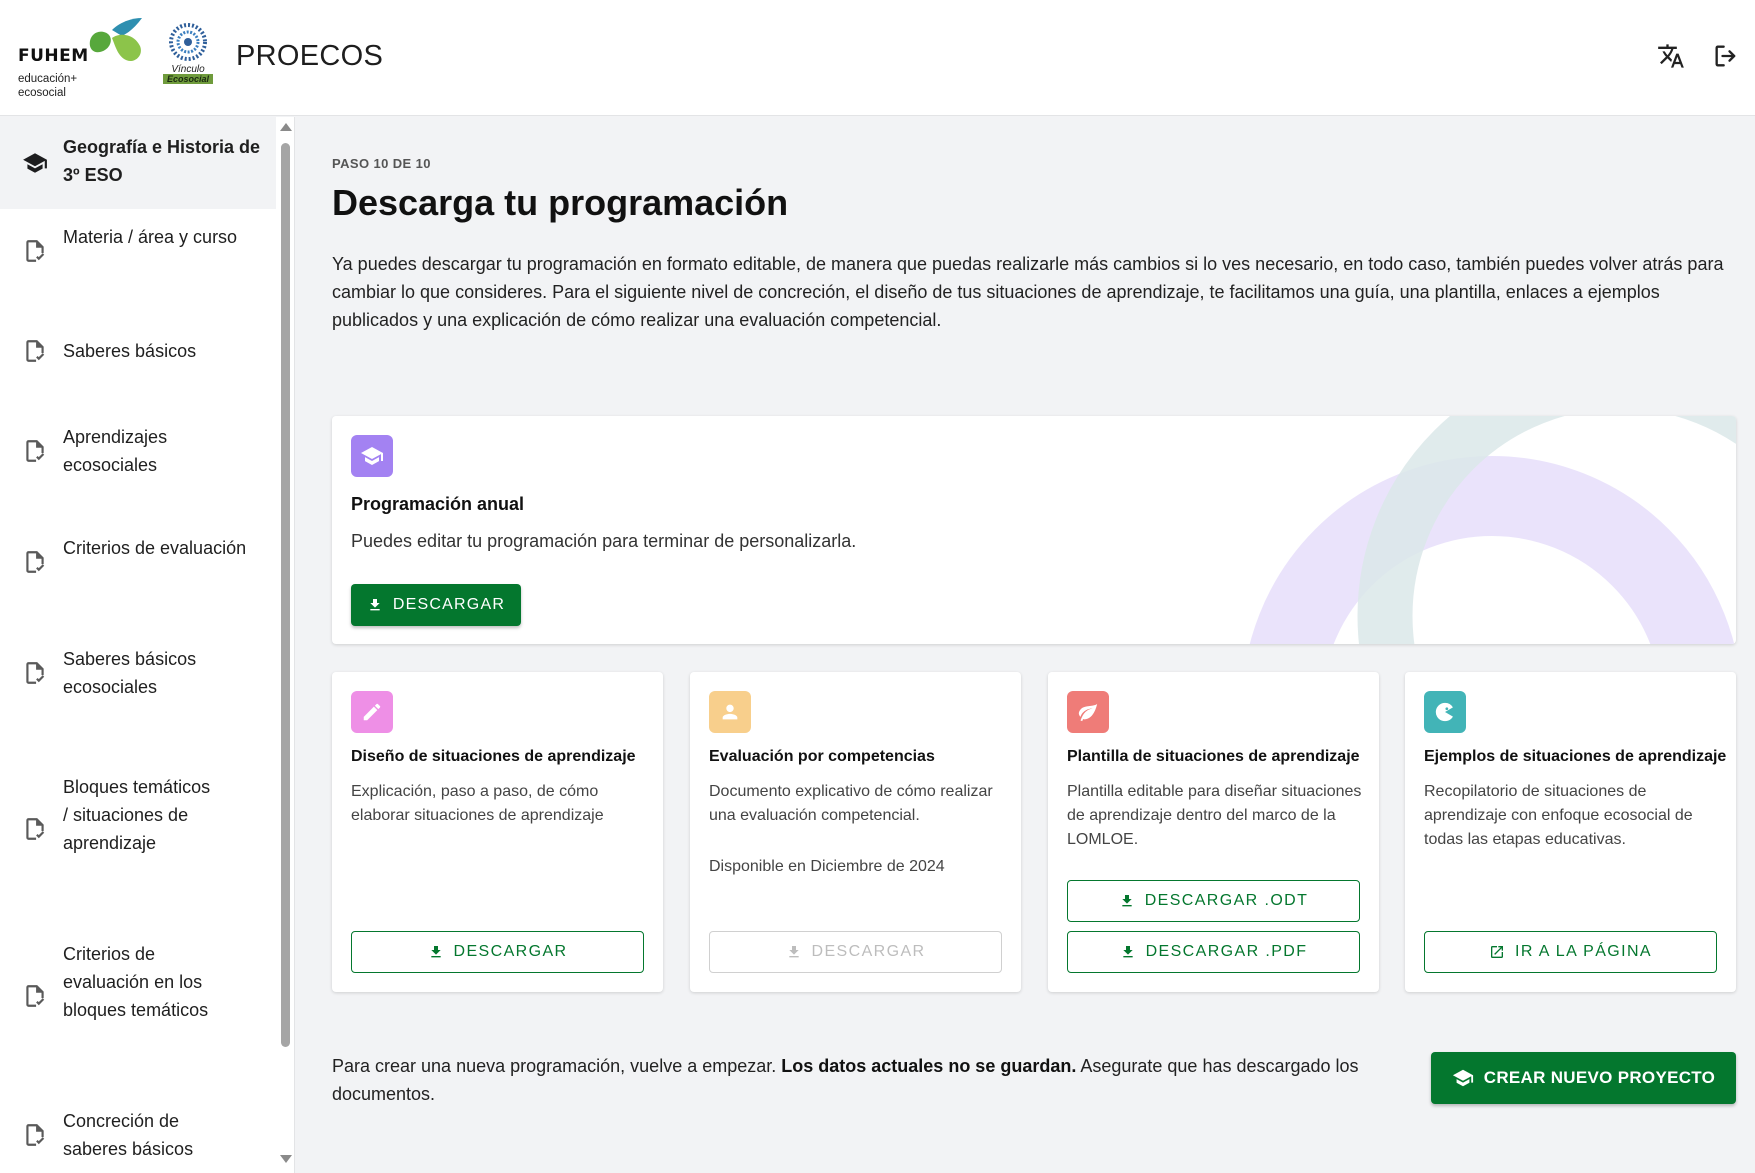 This screenshot has height=1173, width=1755. I want to click on badge-graduation-cap, so click(372, 456).